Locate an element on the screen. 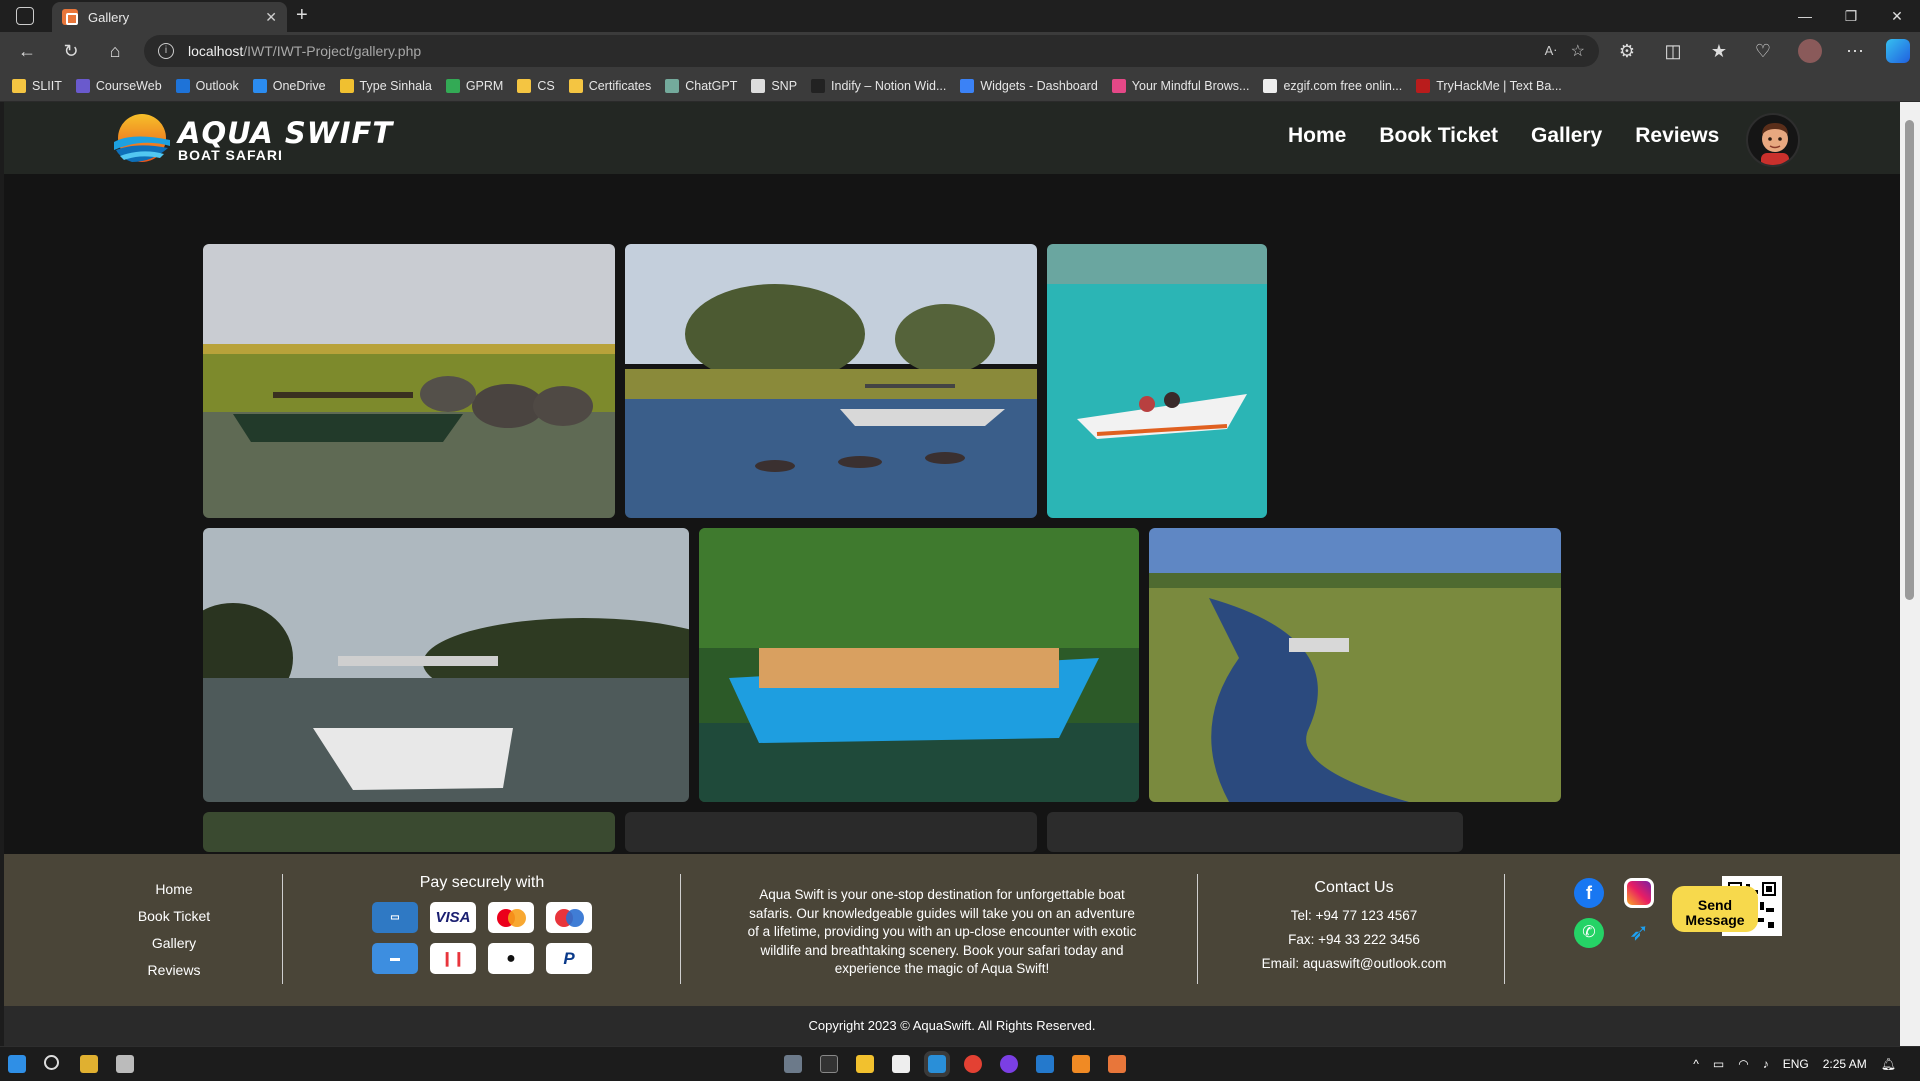  favorites-icon: ★ is located at coordinates (1719, 51).